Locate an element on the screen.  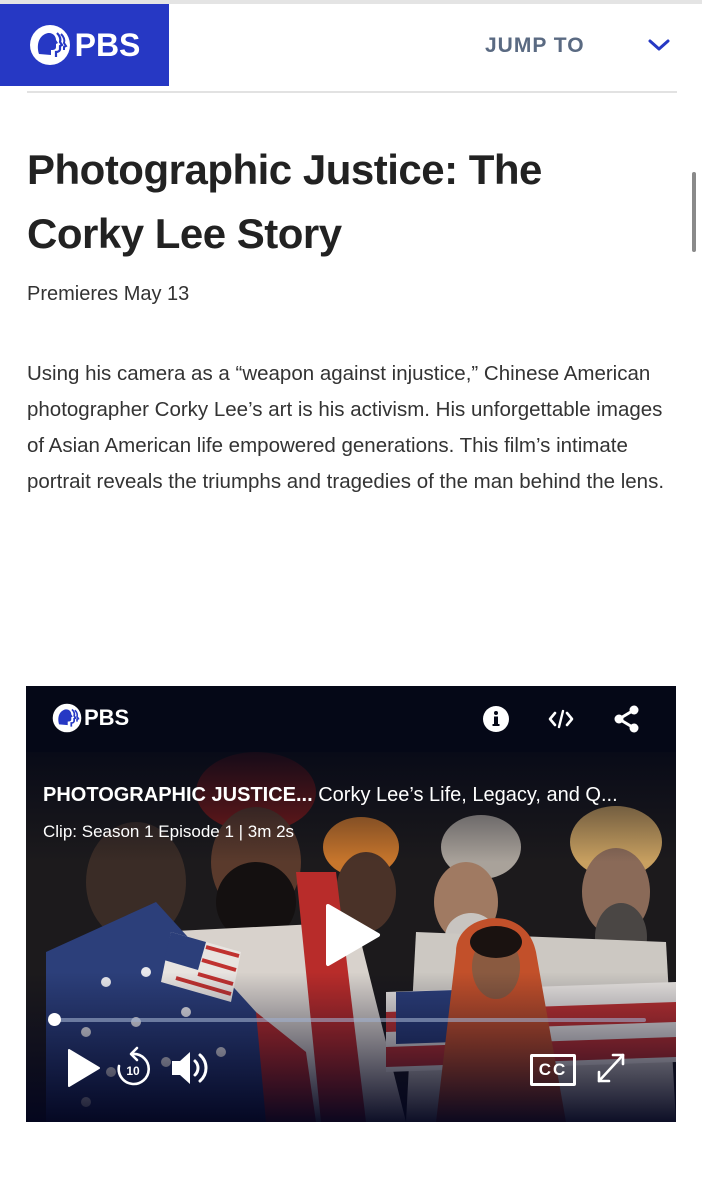
page-scrollbar is located at coordinates (694, 212).